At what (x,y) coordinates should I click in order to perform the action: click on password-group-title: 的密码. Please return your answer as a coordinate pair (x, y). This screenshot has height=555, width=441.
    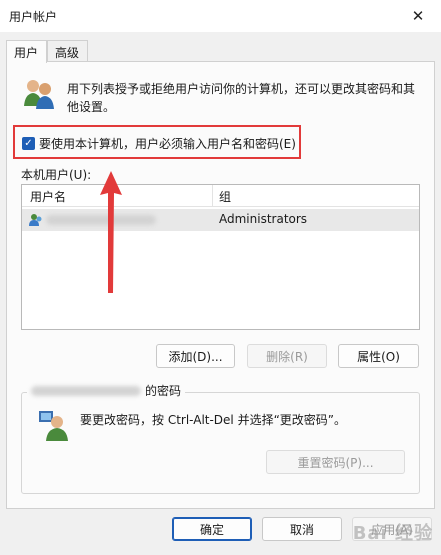
    Looking at the image, I should click on (106, 390).